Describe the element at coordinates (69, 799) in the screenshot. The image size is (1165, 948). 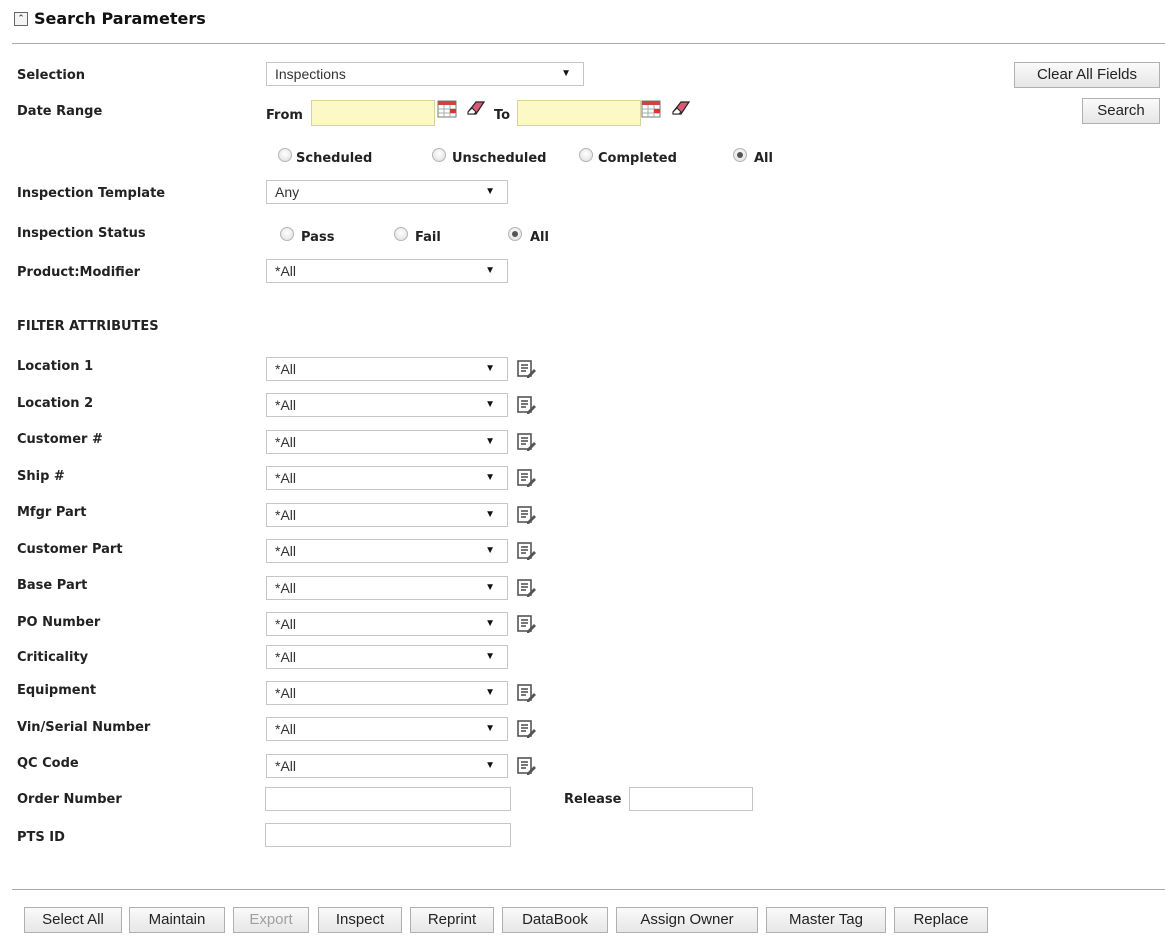
I see `order-number-label: Order Number` at that location.